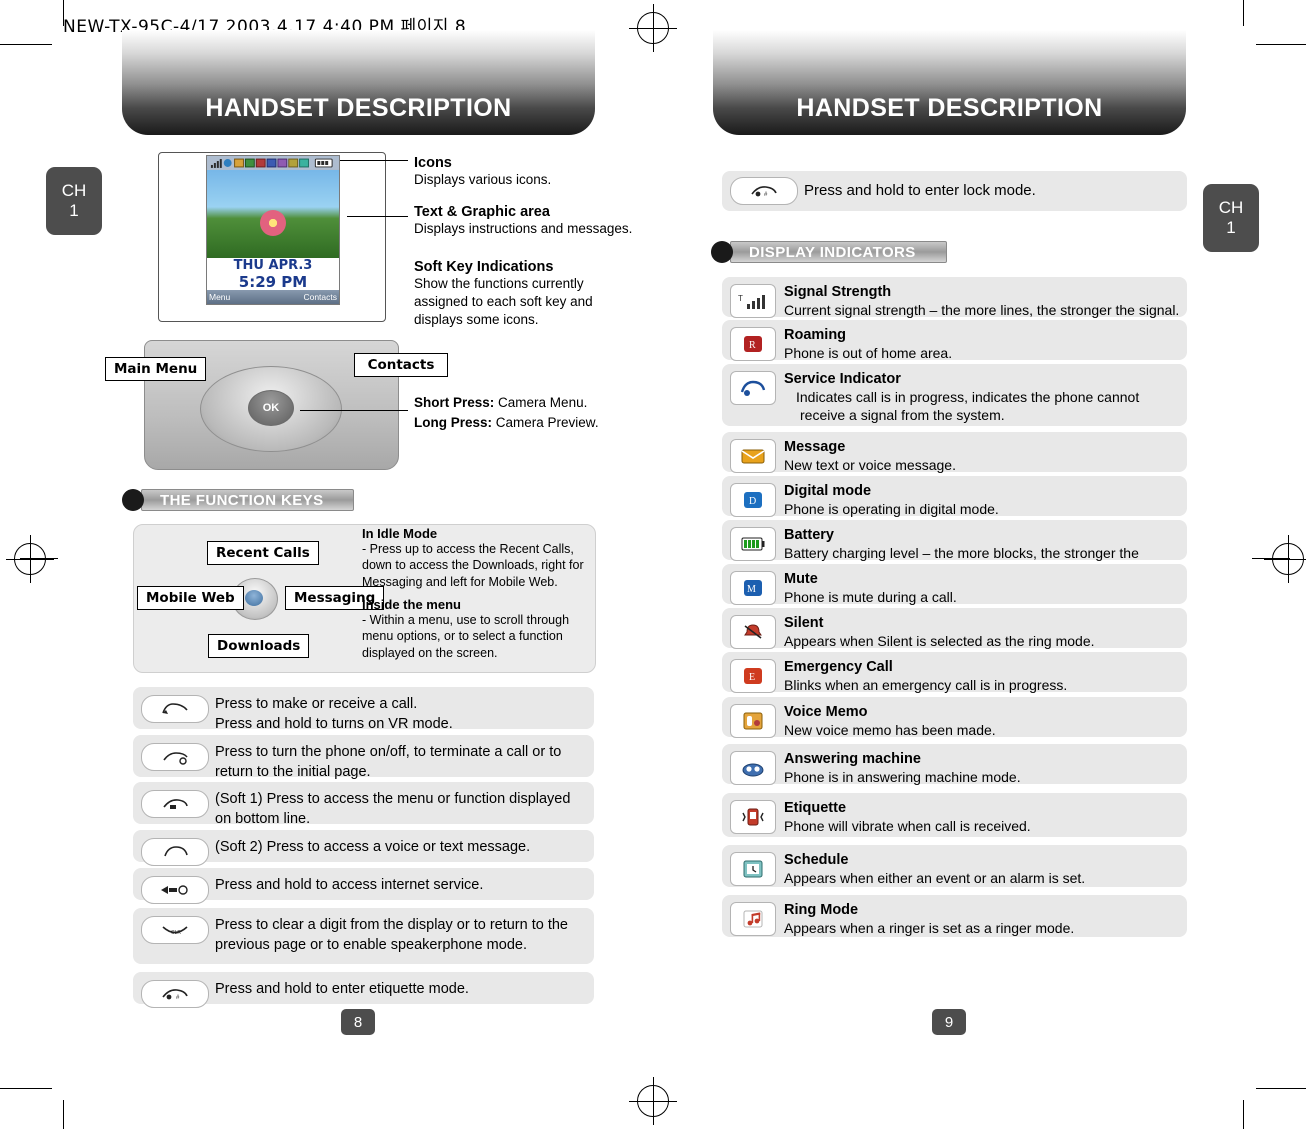 This screenshot has height=1129, width=1306. I want to click on lcd-date: THU APR.3, so click(273, 265).